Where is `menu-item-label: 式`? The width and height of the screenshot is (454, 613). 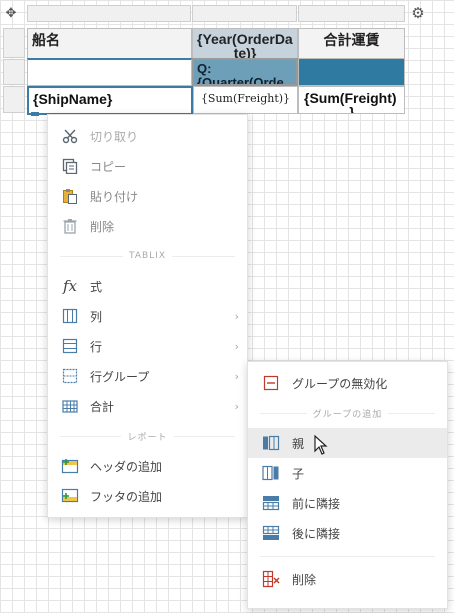 menu-item-label: 式 is located at coordinates (96, 286).